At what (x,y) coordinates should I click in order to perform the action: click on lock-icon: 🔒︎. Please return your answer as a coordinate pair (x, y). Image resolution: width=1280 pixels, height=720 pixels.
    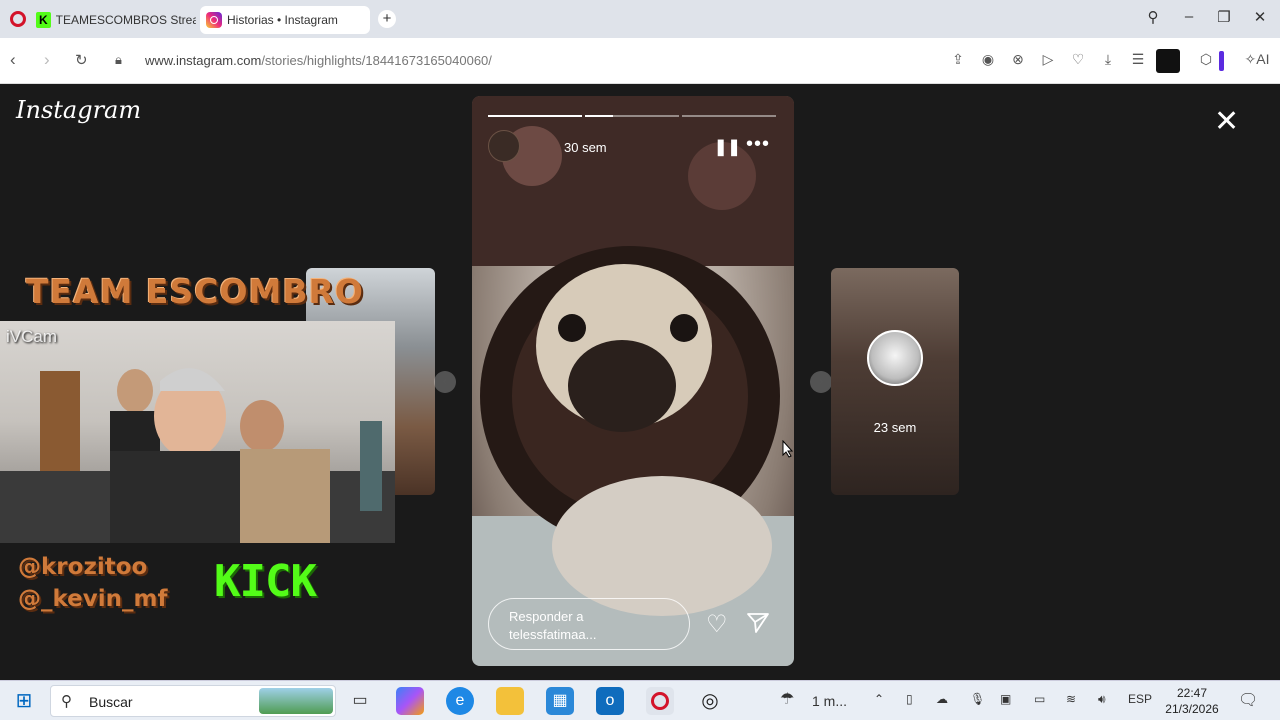
    Looking at the image, I should click on (118, 60).